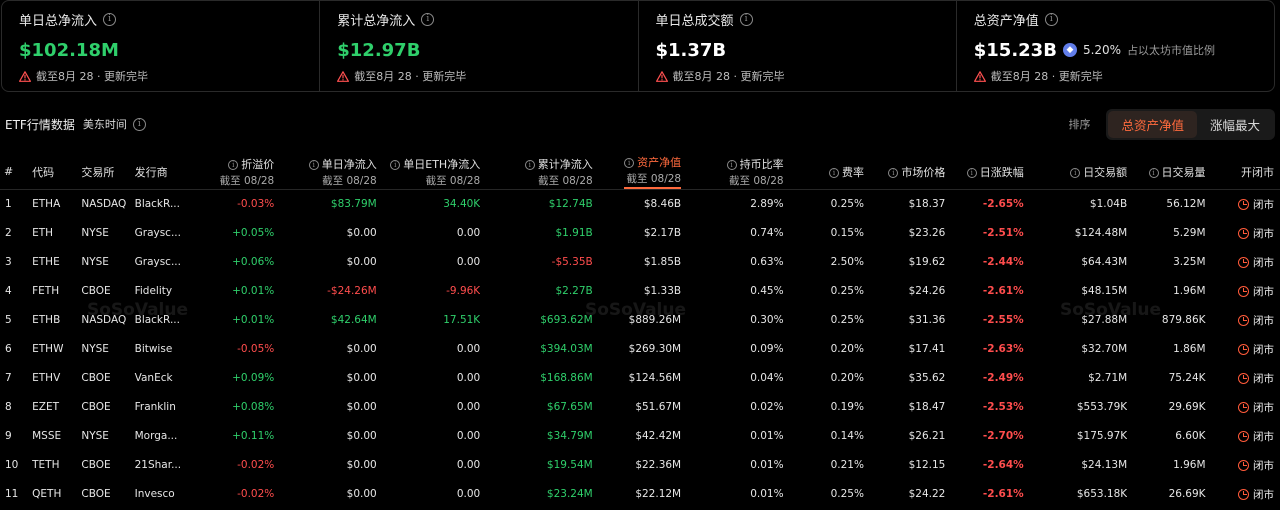  Describe the element at coordinates (1102, 407) in the screenshot. I see `cell-daily-value: $553.79K` at that location.